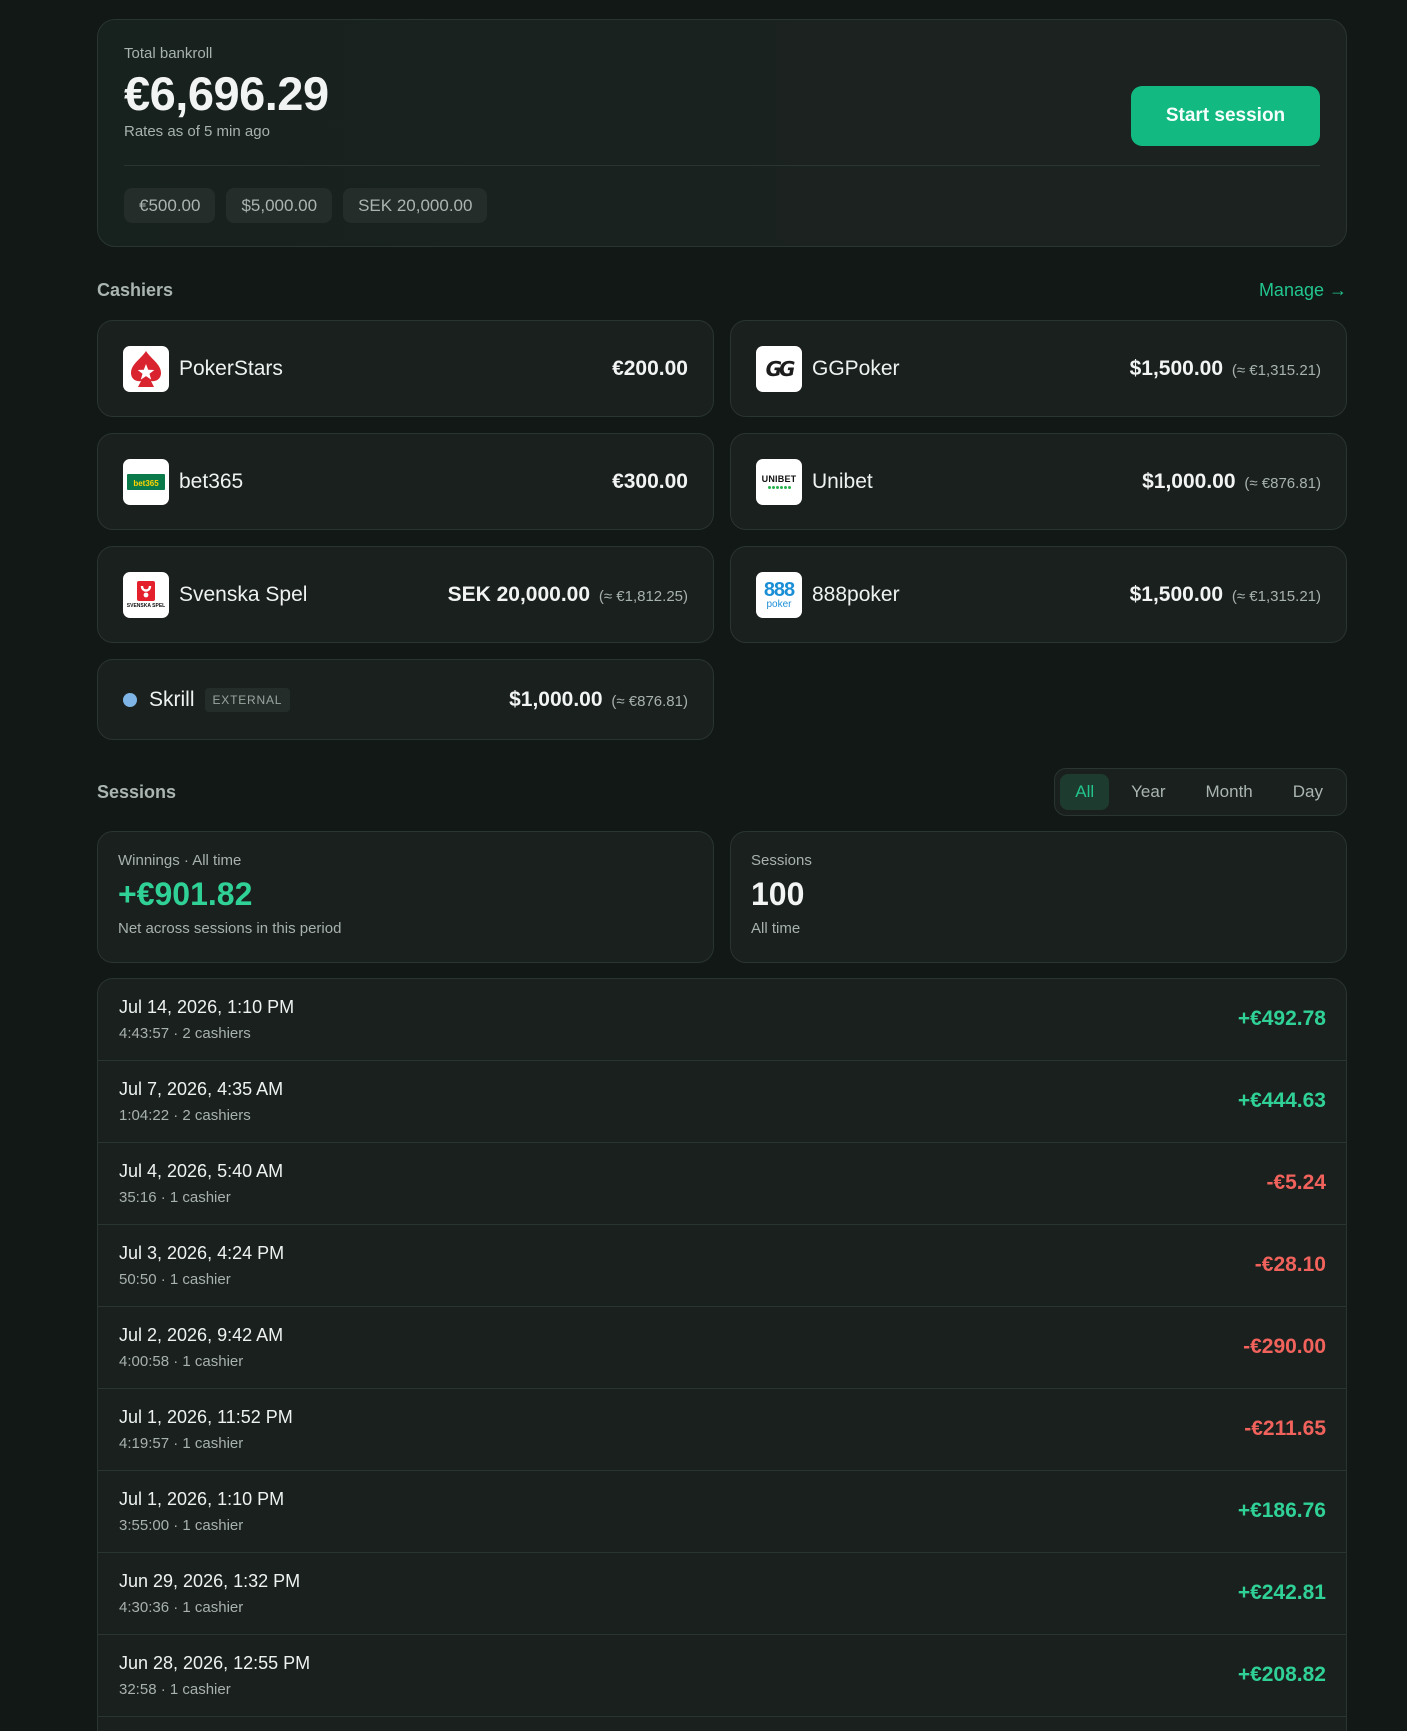 The image size is (1407, 1731). I want to click on session-meta: 50:50 · 1 cashier, so click(175, 1279).